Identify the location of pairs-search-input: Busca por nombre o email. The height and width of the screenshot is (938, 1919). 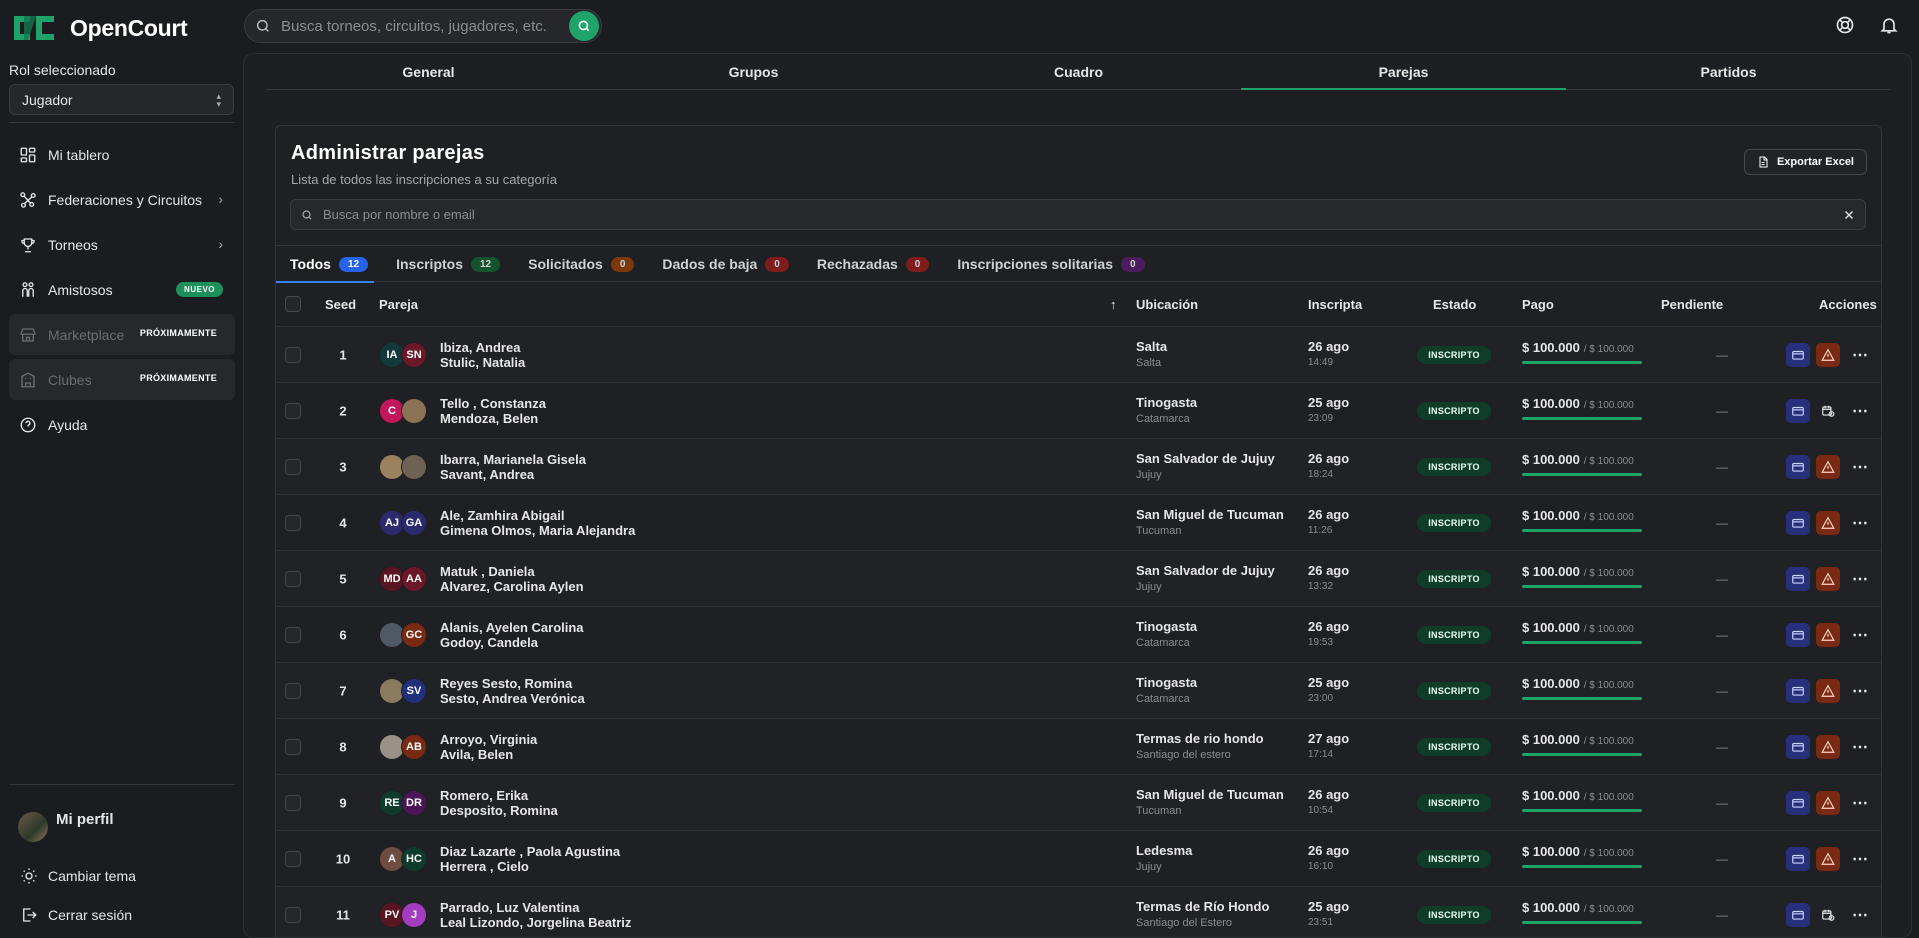
(1078, 214).